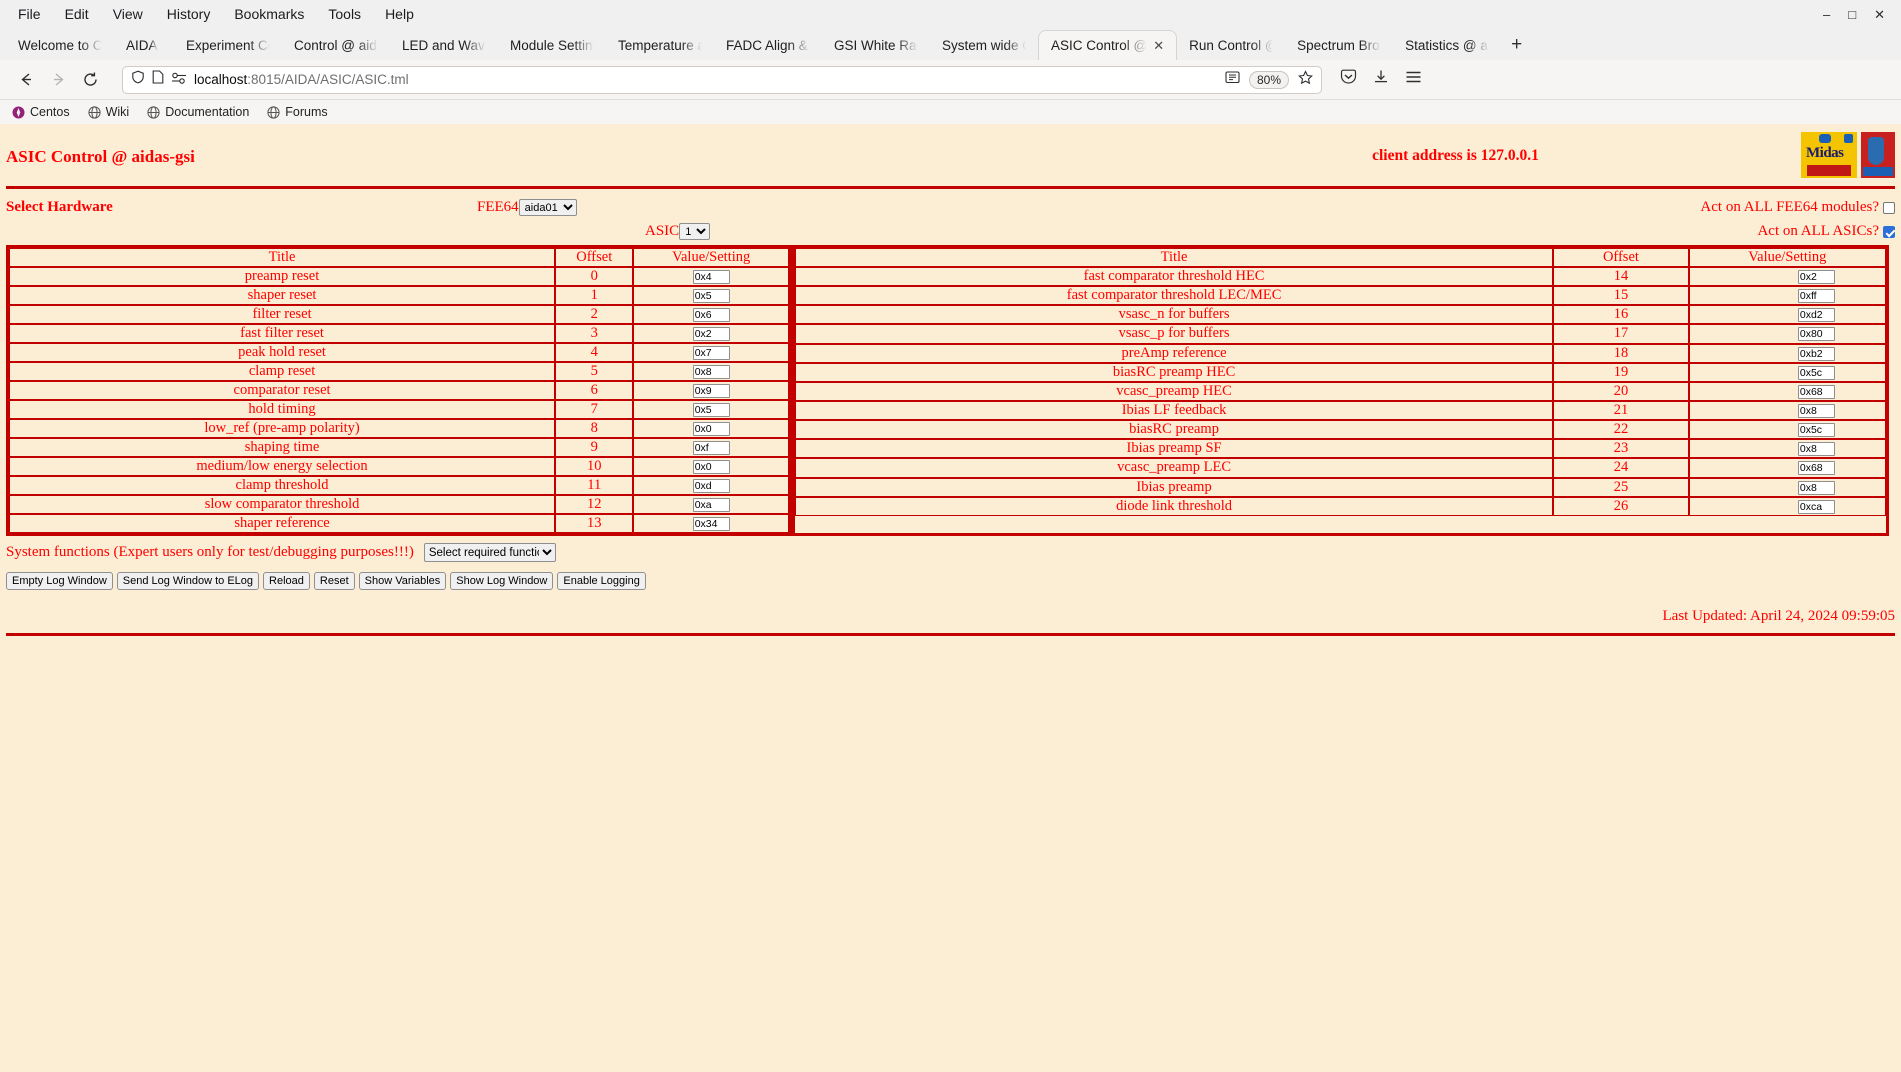 This screenshot has height=1072, width=1901. What do you see at coordinates (334, 581) in the screenshot?
I see `reset-button: Reset` at bounding box center [334, 581].